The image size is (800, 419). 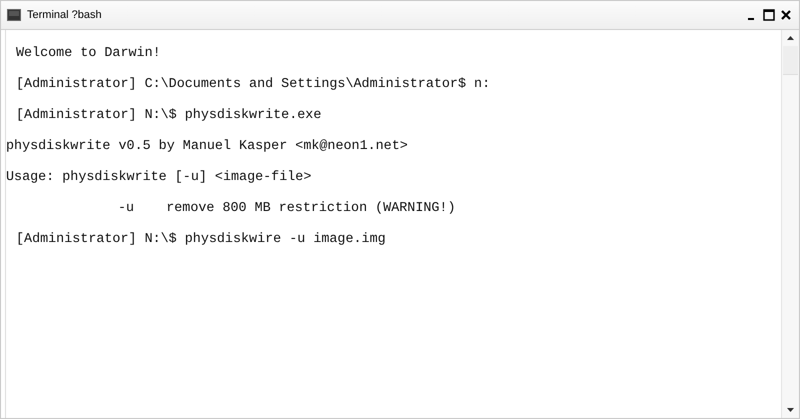 I want to click on command-line: [Administrator] N:\$ physdiskwire -u image.img, so click(x=201, y=240).